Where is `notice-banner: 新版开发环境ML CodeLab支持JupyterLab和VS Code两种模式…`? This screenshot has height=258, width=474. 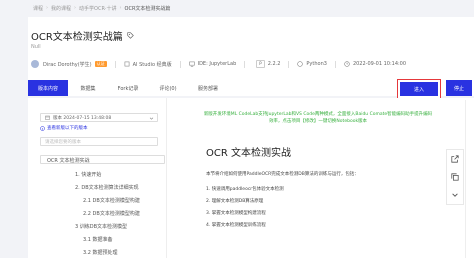 notice-banner: 新版开发环境ML CodeLab支持JupyterLab和VS Code两种模式… is located at coordinates (318, 118).